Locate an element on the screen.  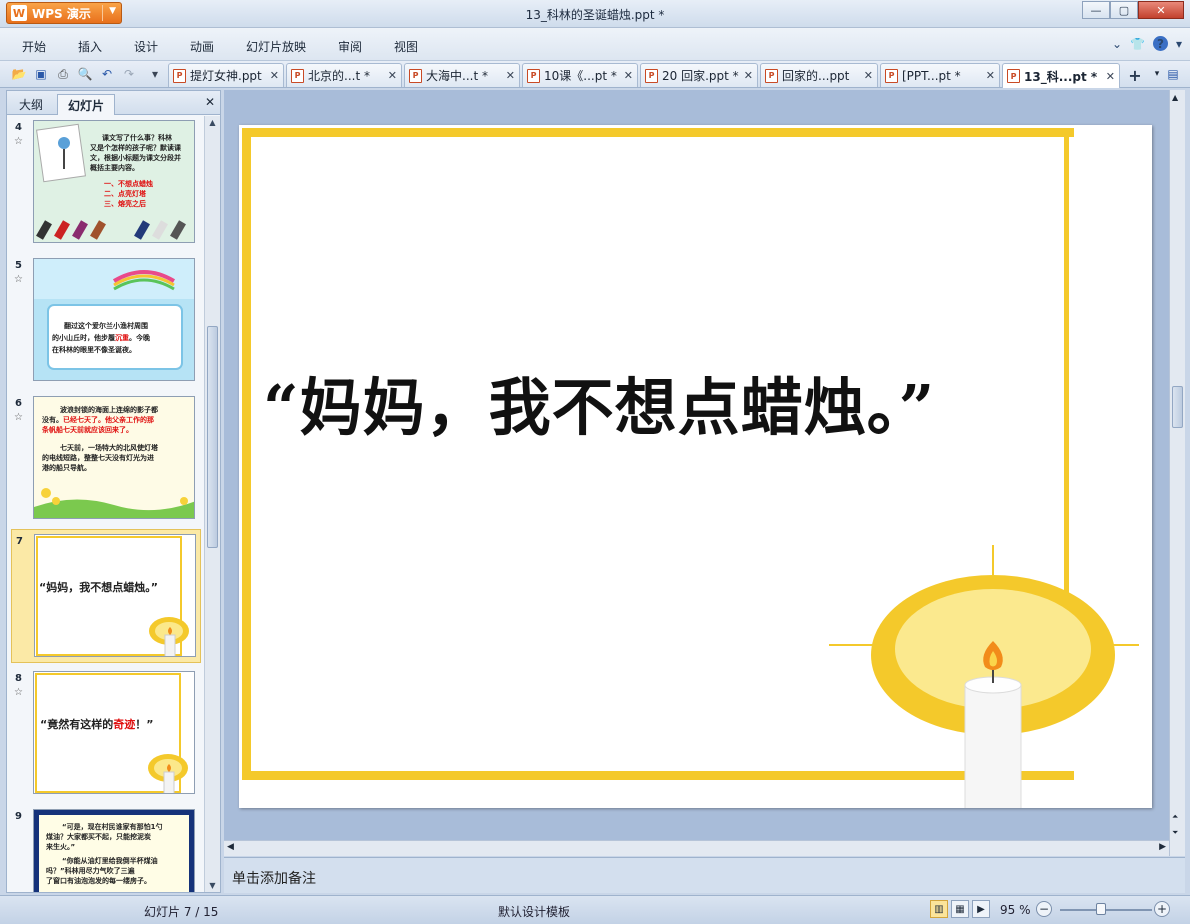
next-slide-icon: ⏷ is located at coordinates (1175, 833).